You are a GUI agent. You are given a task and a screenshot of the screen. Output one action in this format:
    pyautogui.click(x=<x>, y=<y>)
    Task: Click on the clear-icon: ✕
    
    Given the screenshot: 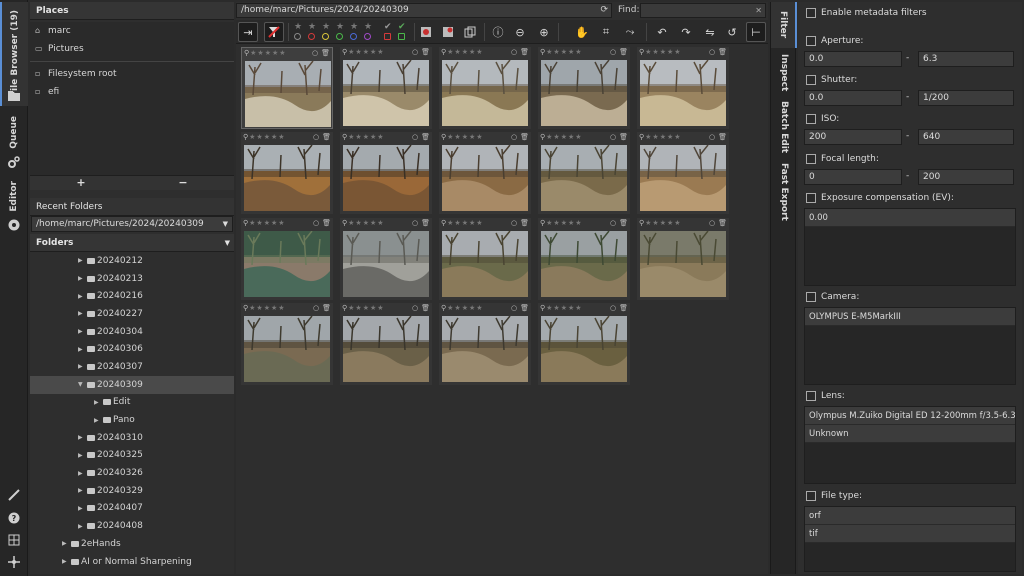 What is the action you would take?
    pyautogui.click(x=758, y=10)
    